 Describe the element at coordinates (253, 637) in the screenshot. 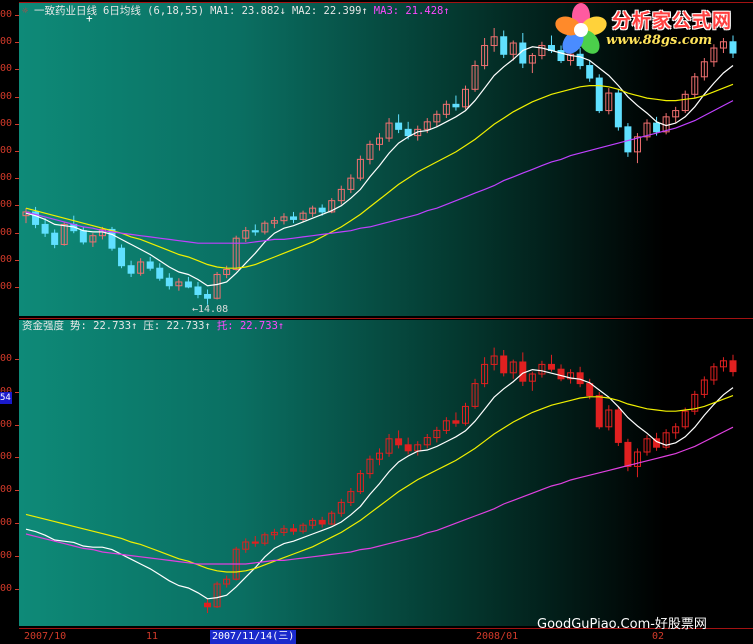

I see `selected-date: 2007/11/14(三)` at that location.